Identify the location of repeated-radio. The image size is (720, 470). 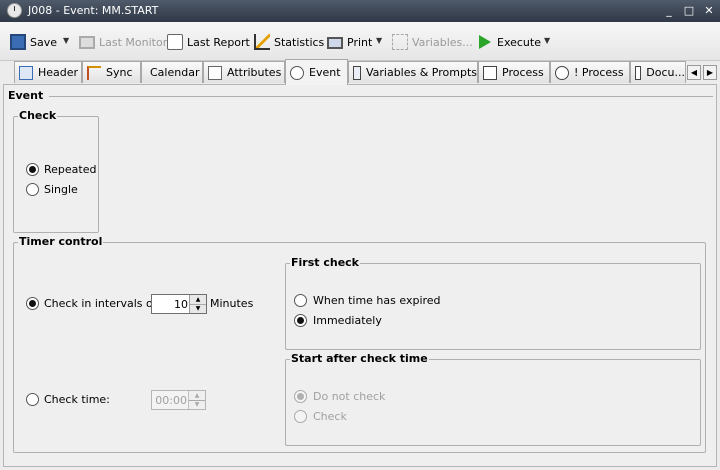
(32, 169).